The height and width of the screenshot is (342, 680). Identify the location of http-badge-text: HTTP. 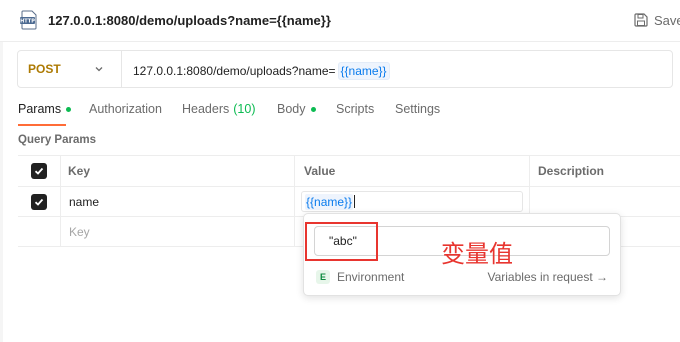
(27, 22).